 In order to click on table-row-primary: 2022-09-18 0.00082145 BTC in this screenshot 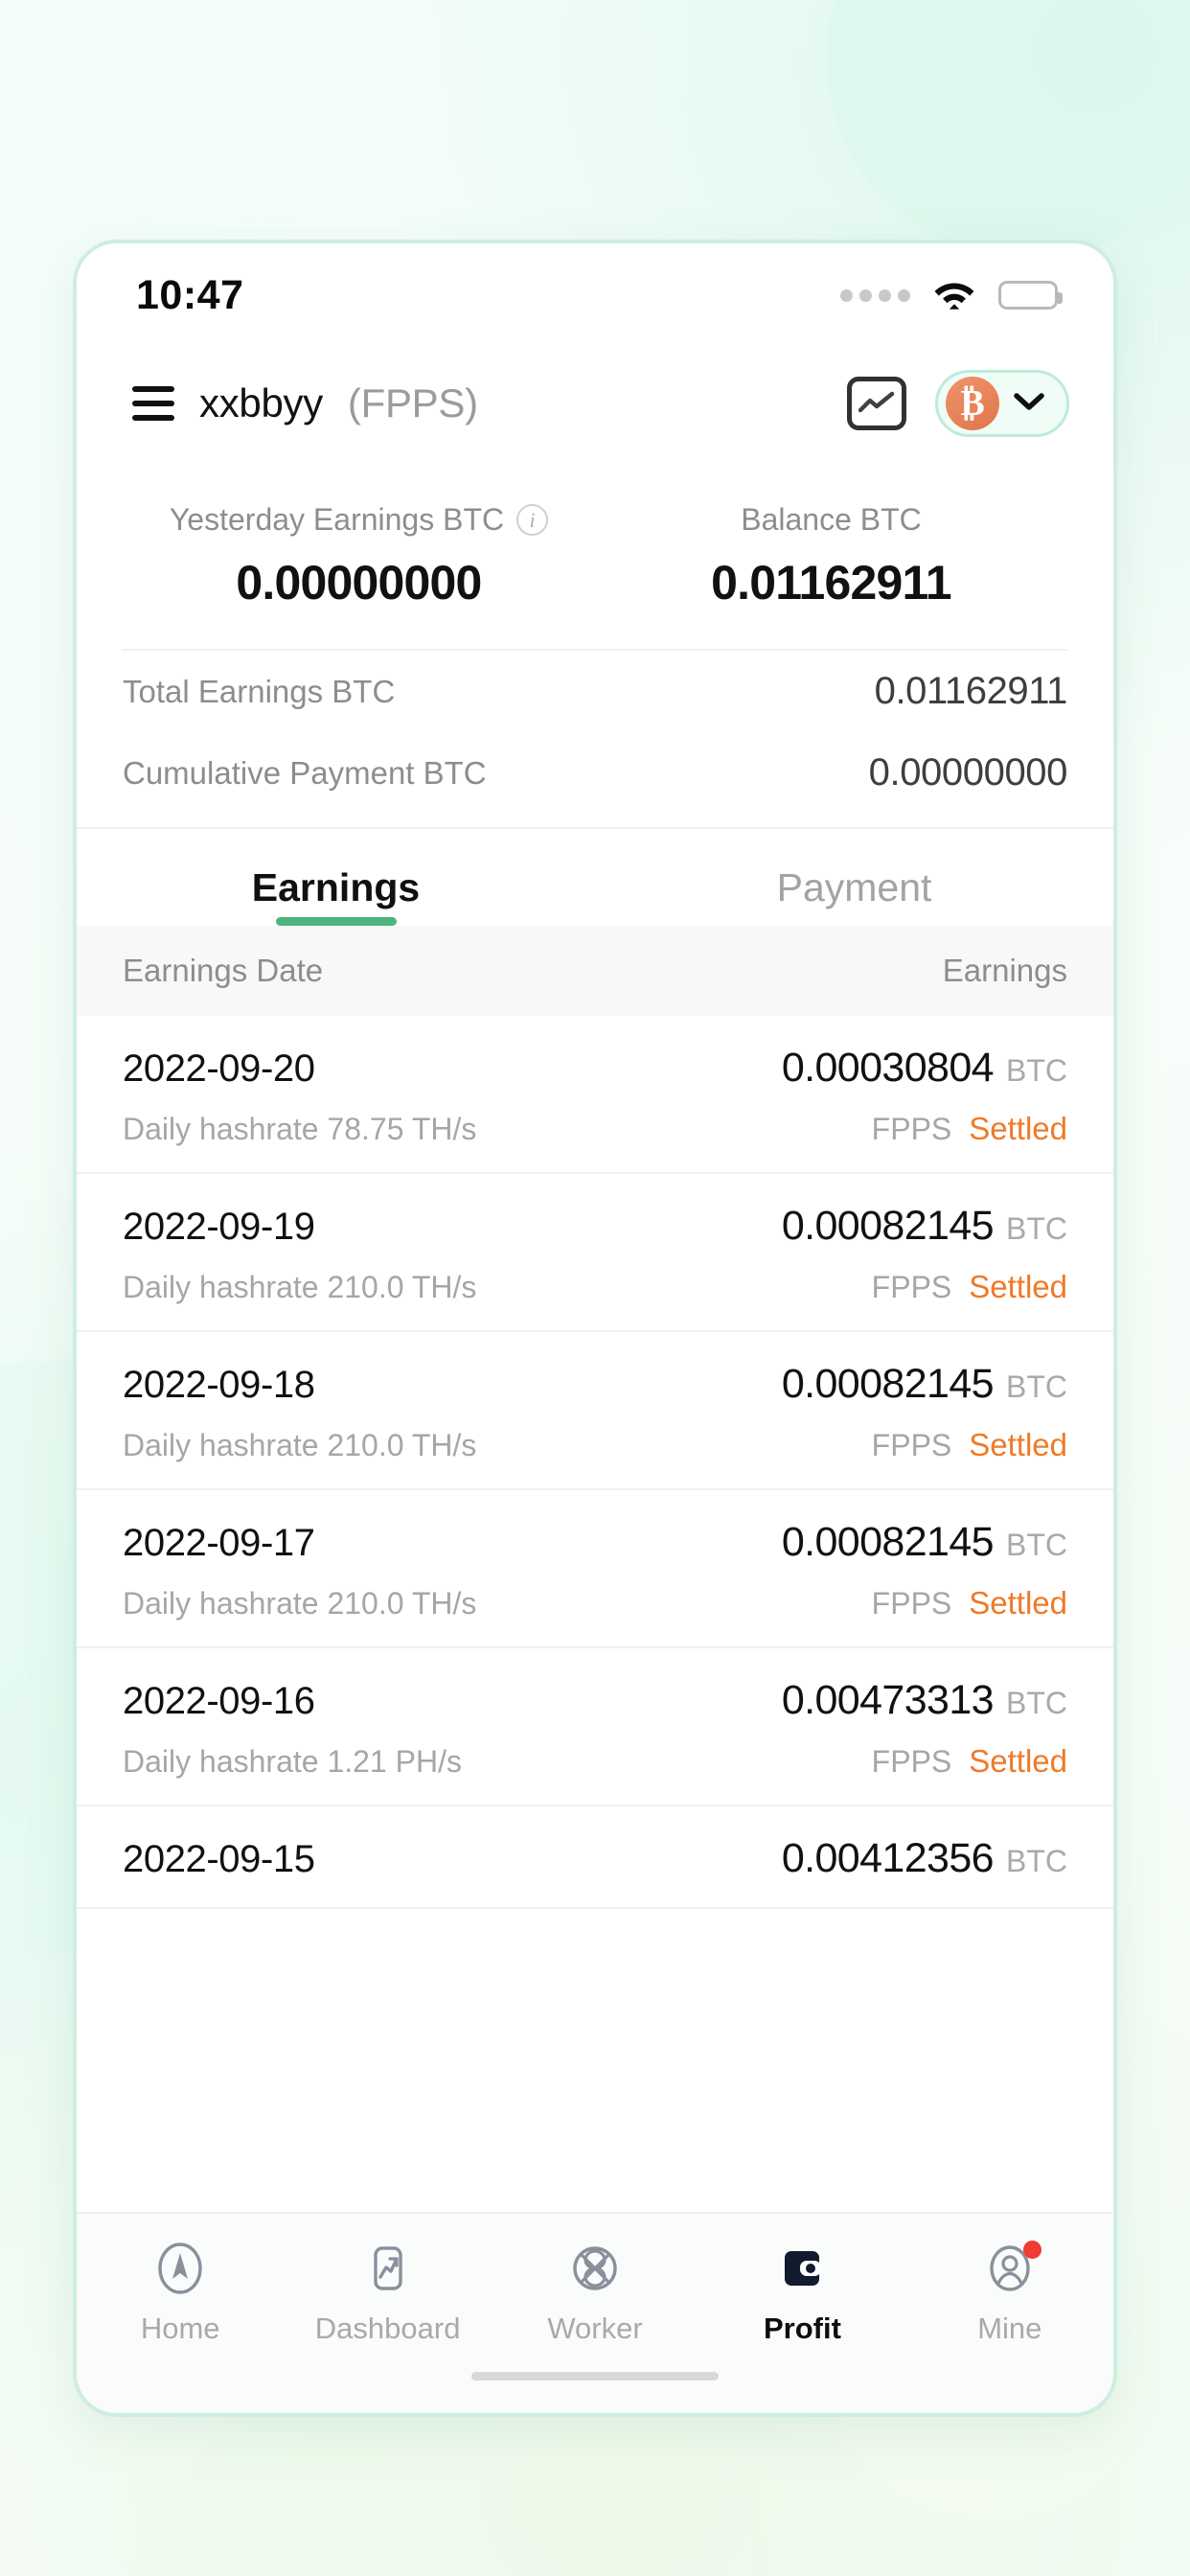, I will do `click(595, 1384)`.